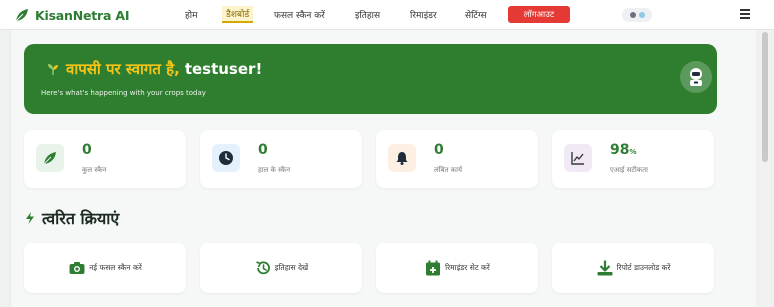 The width and height of the screenshot is (774, 307). What do you see at coordinates (467, 267) in the screenshot?
I see `action-label: रिमाइंडर सेट करें` at bounding box center [467, 267].